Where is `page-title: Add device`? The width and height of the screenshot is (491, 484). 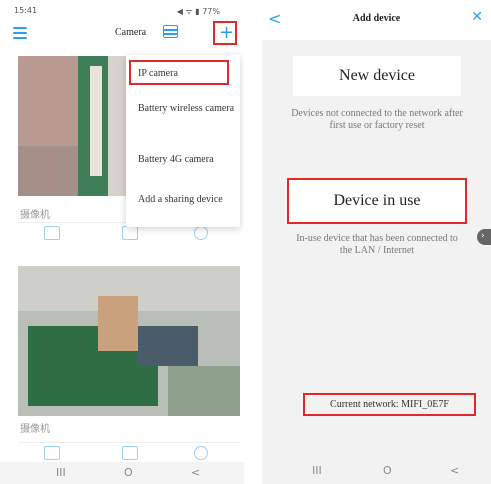
page-title: Add device is located at coordinates (376, 18).